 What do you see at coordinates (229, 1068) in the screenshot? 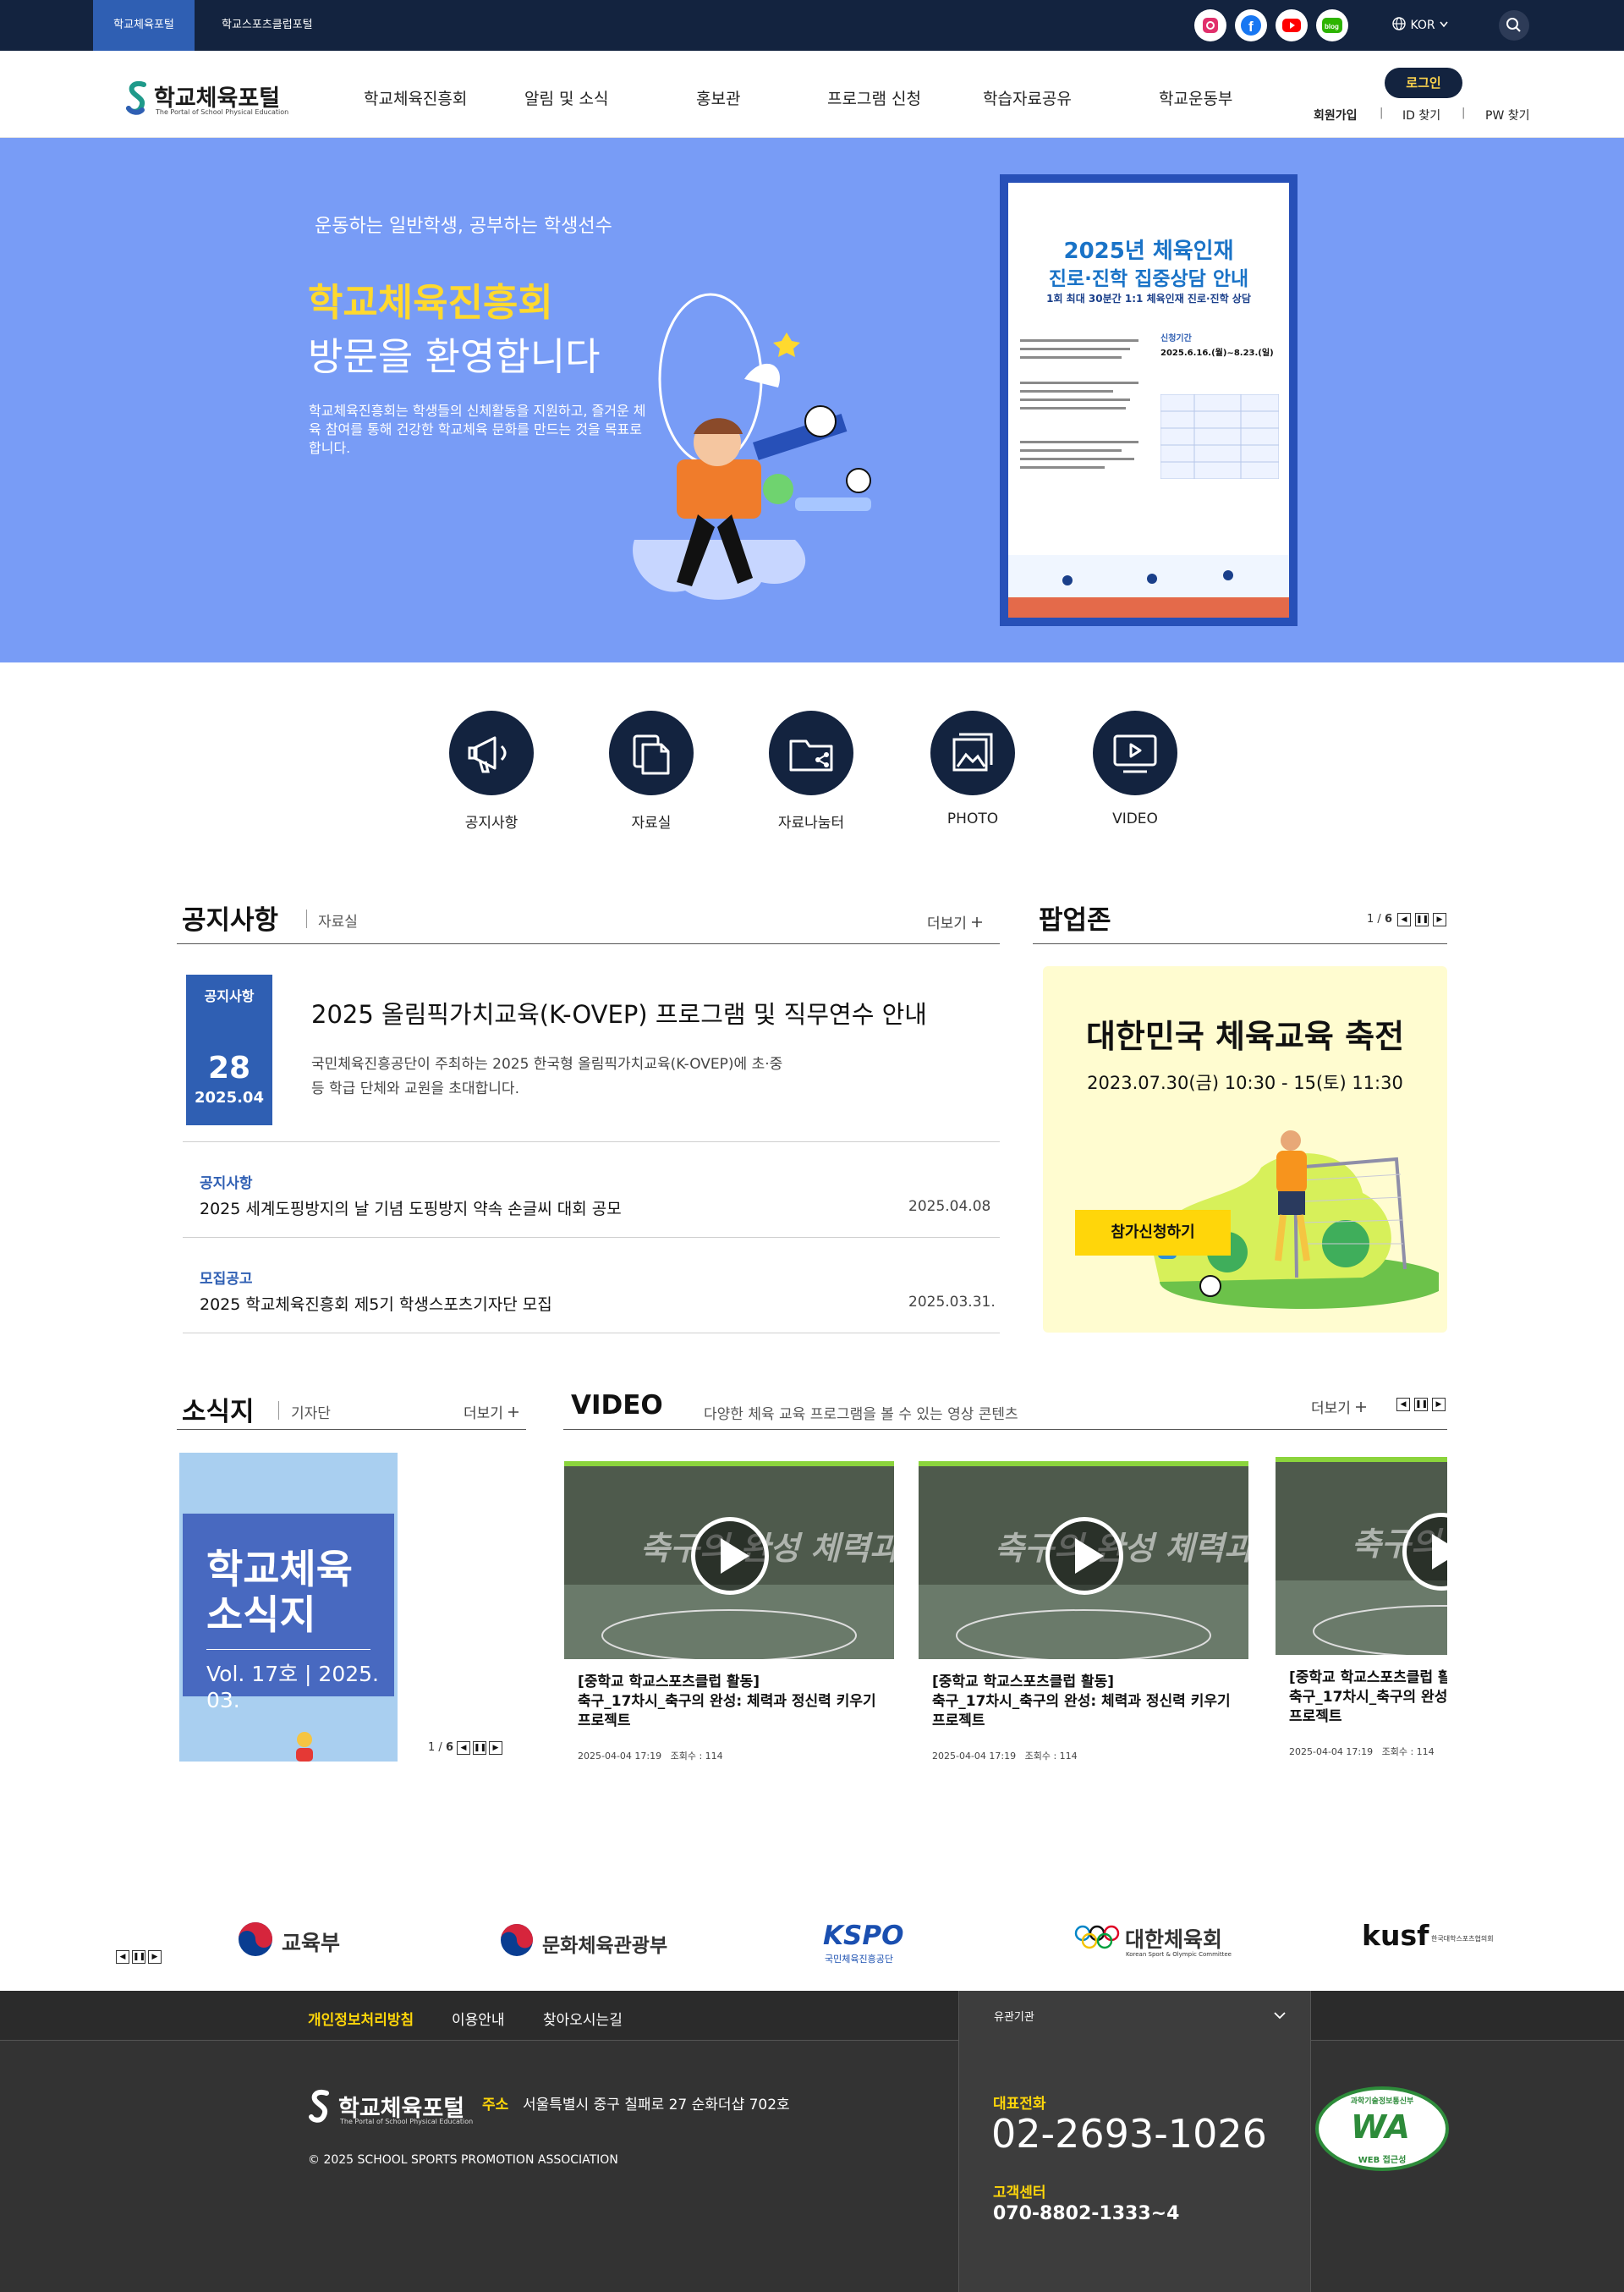
I see `featured-notice-day: 28` at bounding box center [229, 1068].